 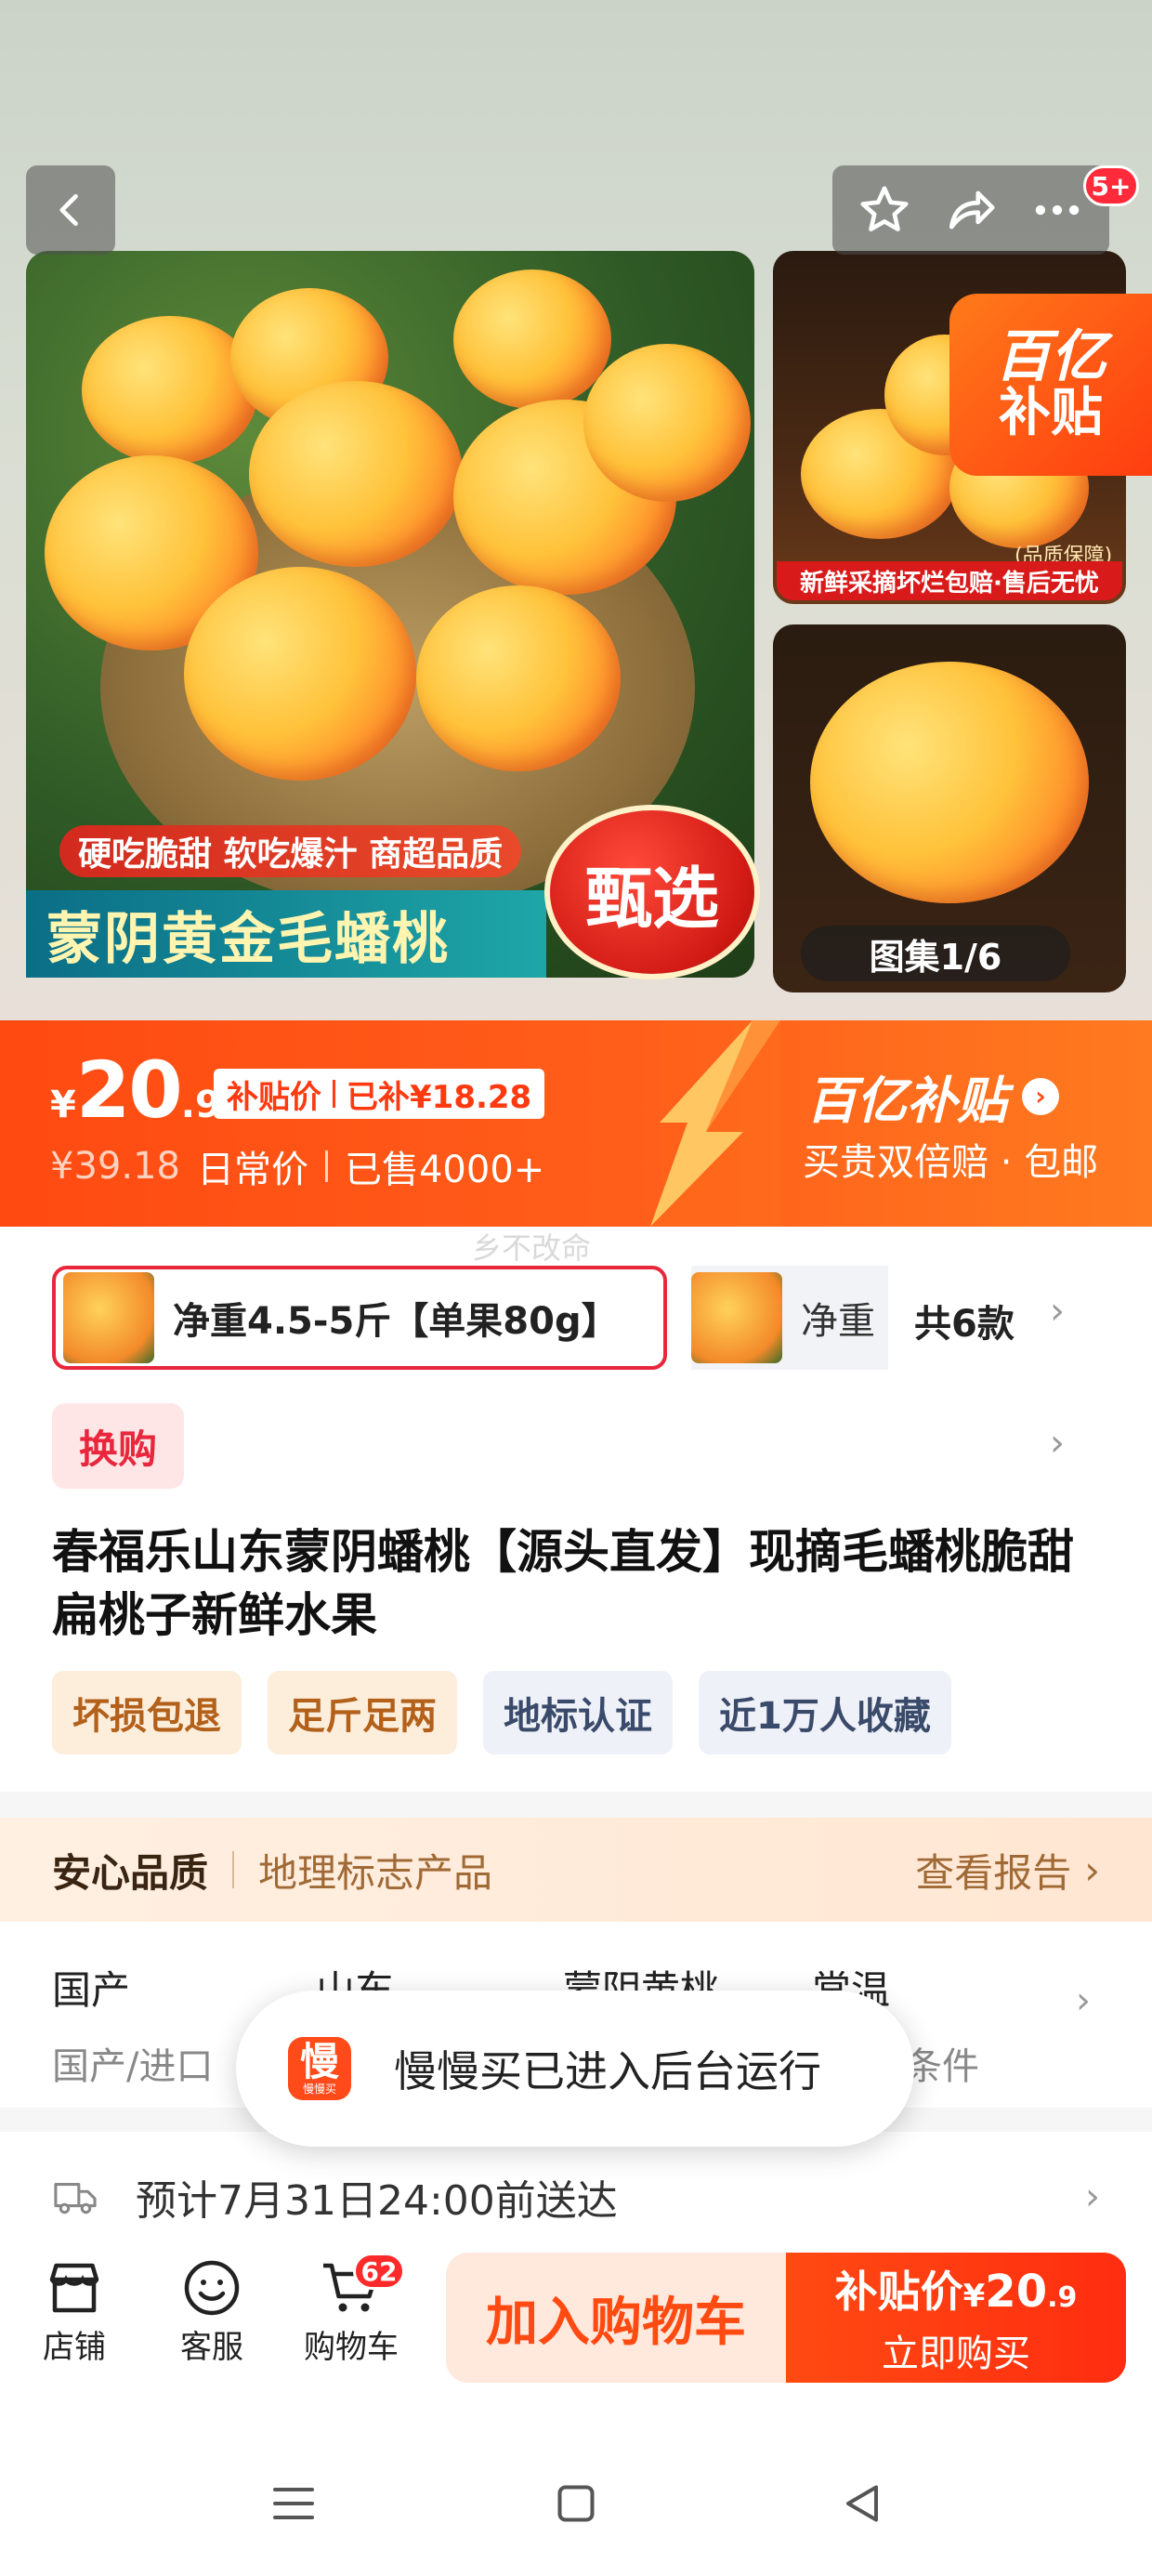 What do you see at coordinates (578, 1713) in the screenshot?
I see `service-tag: 地标认证` at bounding box center [578, 1713].